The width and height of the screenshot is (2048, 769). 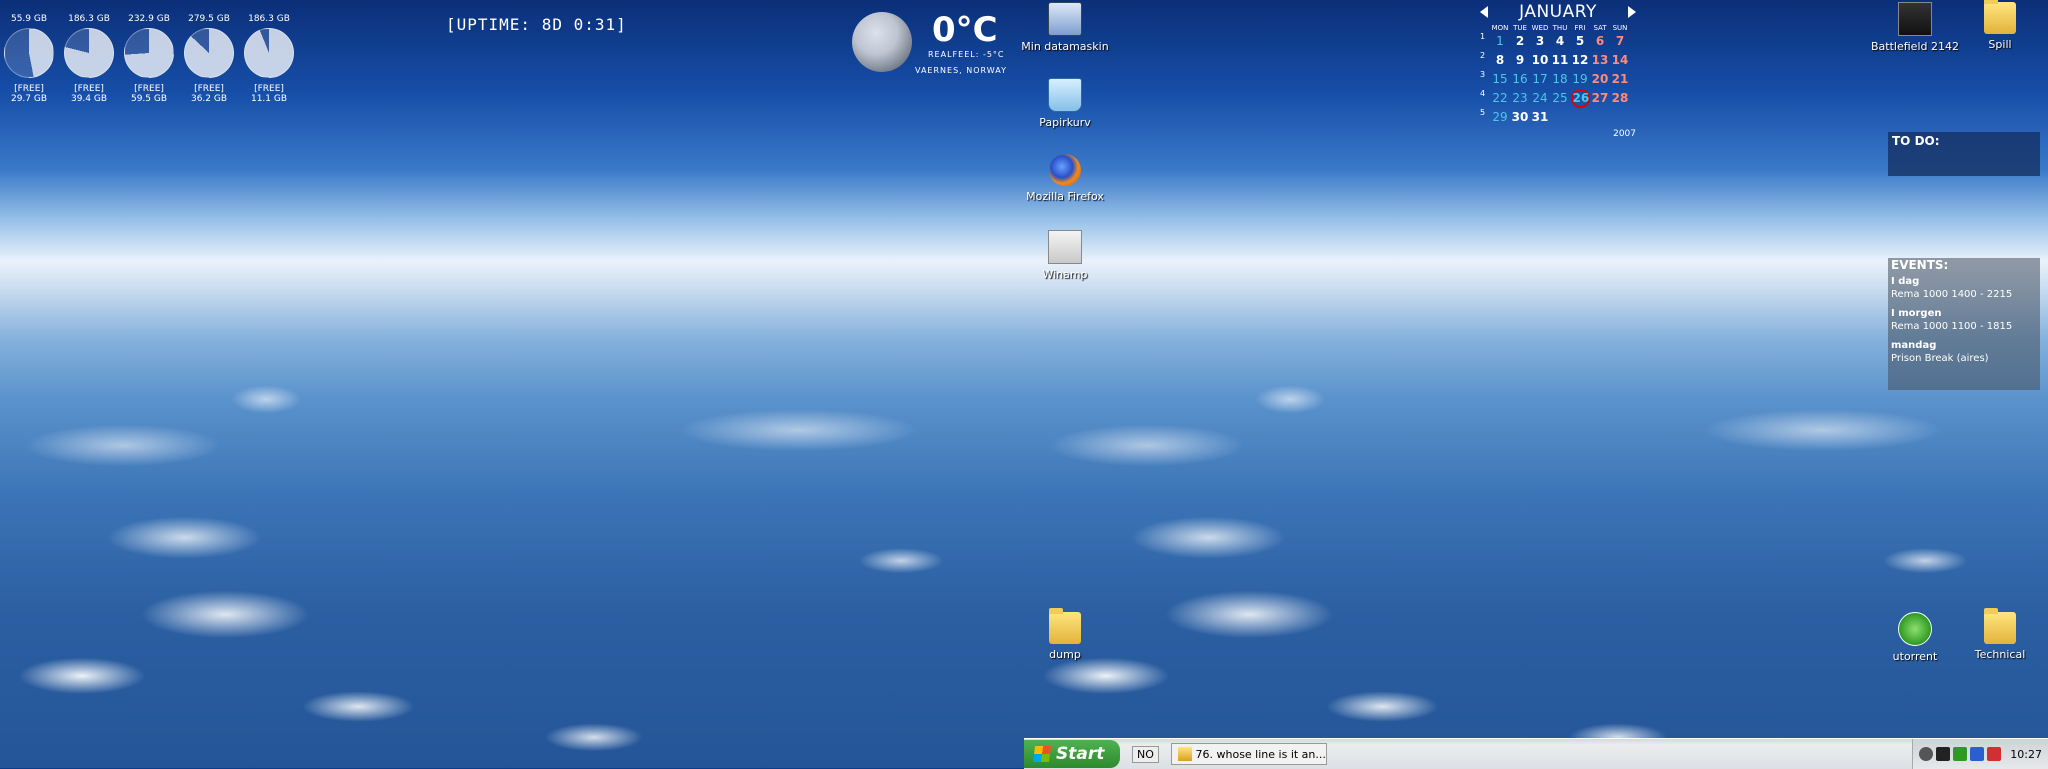 I want to click on next-month-icon, so click(x=1632, y=12).